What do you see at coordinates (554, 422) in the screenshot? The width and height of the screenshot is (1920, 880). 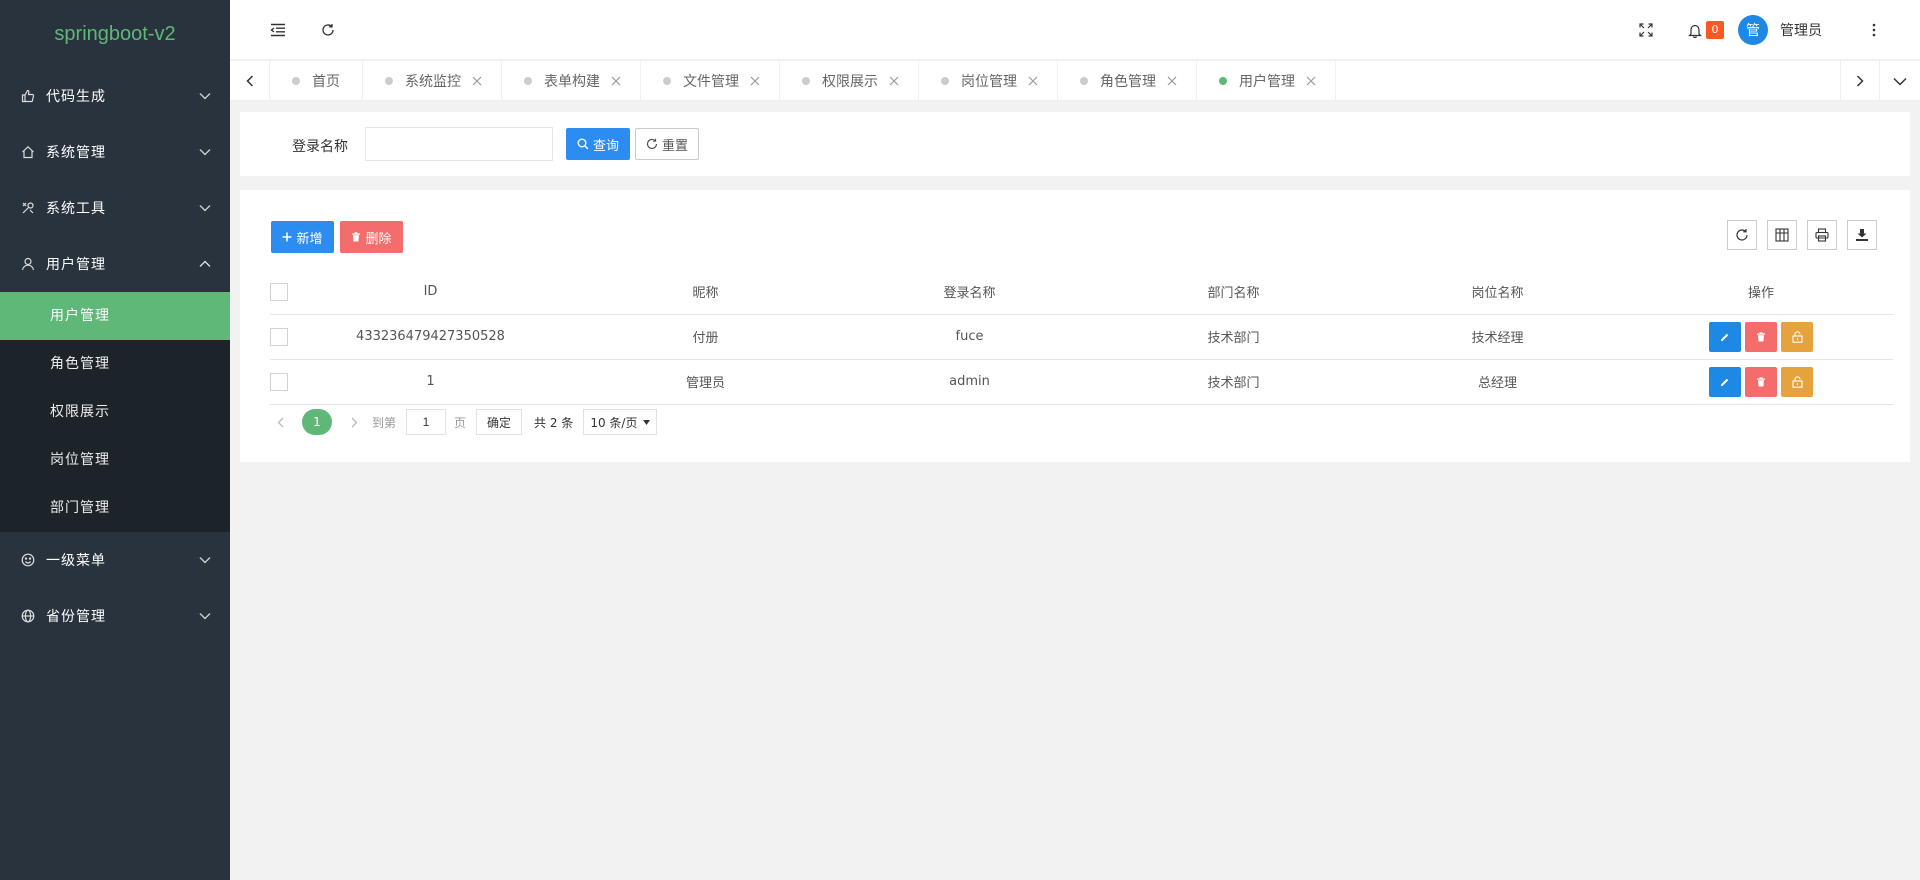 I see `total-count: 共 2 条` at bounding box center [554, 422].